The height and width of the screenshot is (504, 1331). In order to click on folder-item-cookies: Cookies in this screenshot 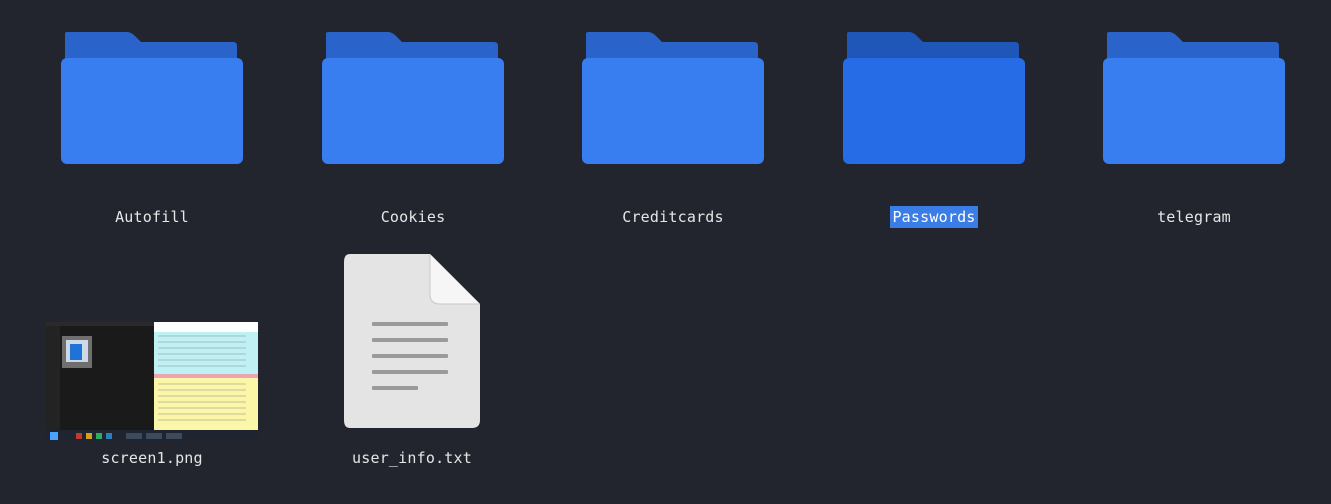, I will do `click(413, 129)`.